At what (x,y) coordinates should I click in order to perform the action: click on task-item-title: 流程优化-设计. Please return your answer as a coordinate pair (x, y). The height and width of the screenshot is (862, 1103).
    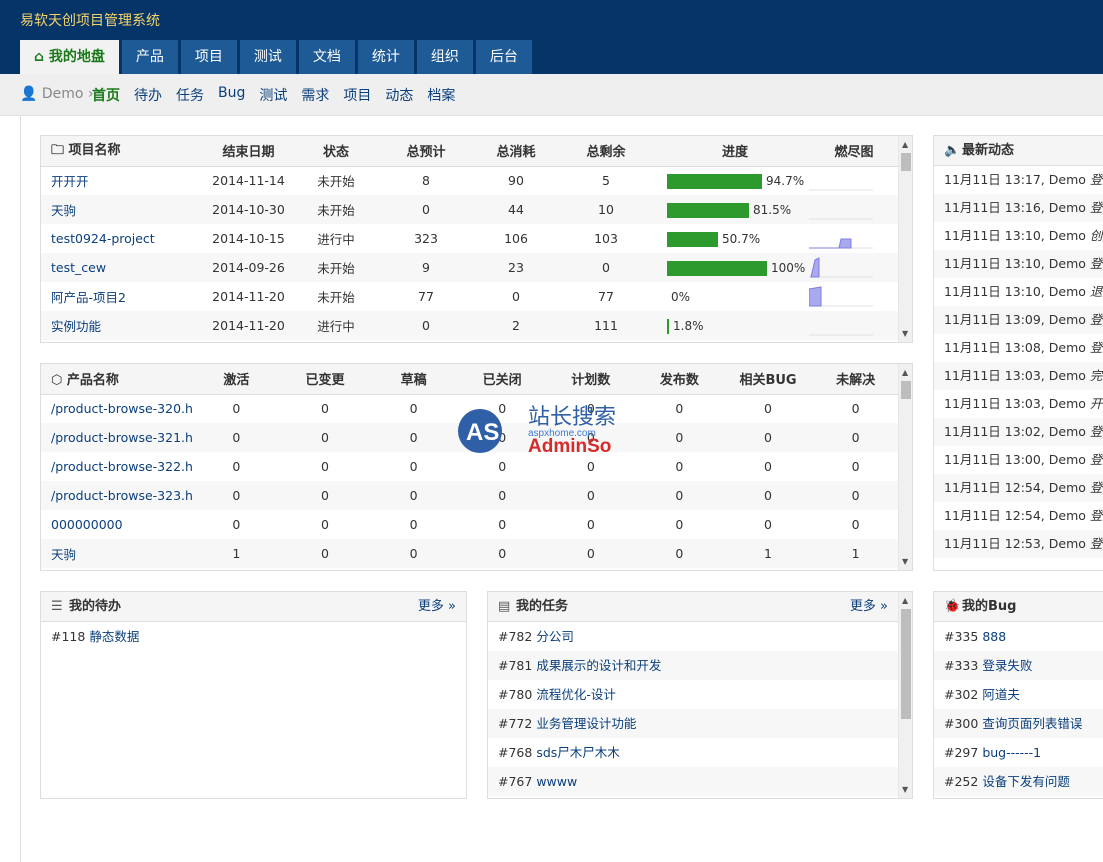
    Looking at the image, I should click on (576, 694).